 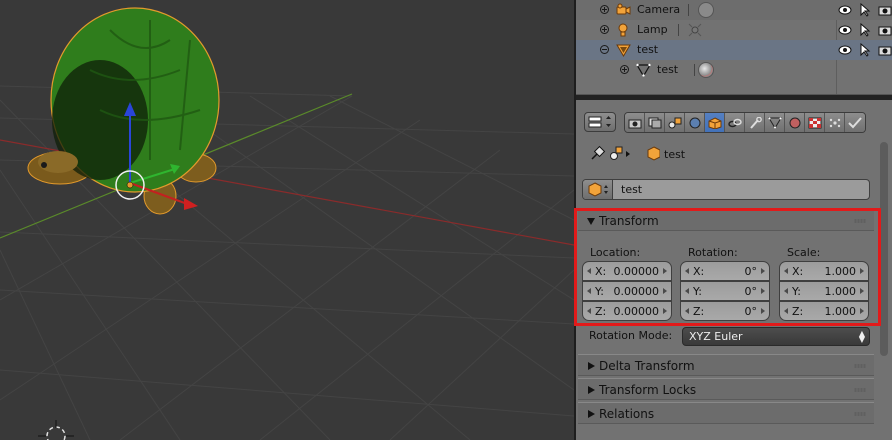 I want to click on tab-texture, so click(x=815, y=122).